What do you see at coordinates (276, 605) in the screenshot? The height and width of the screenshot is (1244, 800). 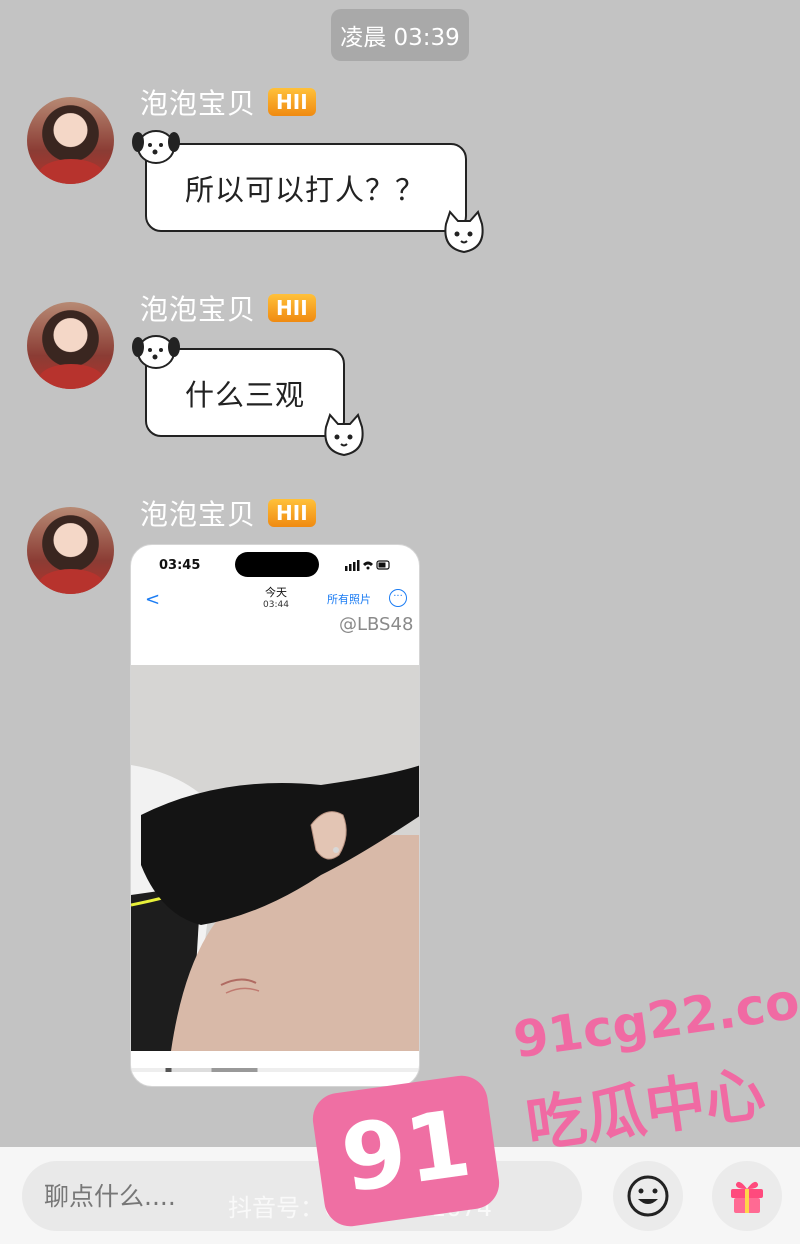 I see `screenshot-subtitle: 03:44` at bounding box center [276, 605].